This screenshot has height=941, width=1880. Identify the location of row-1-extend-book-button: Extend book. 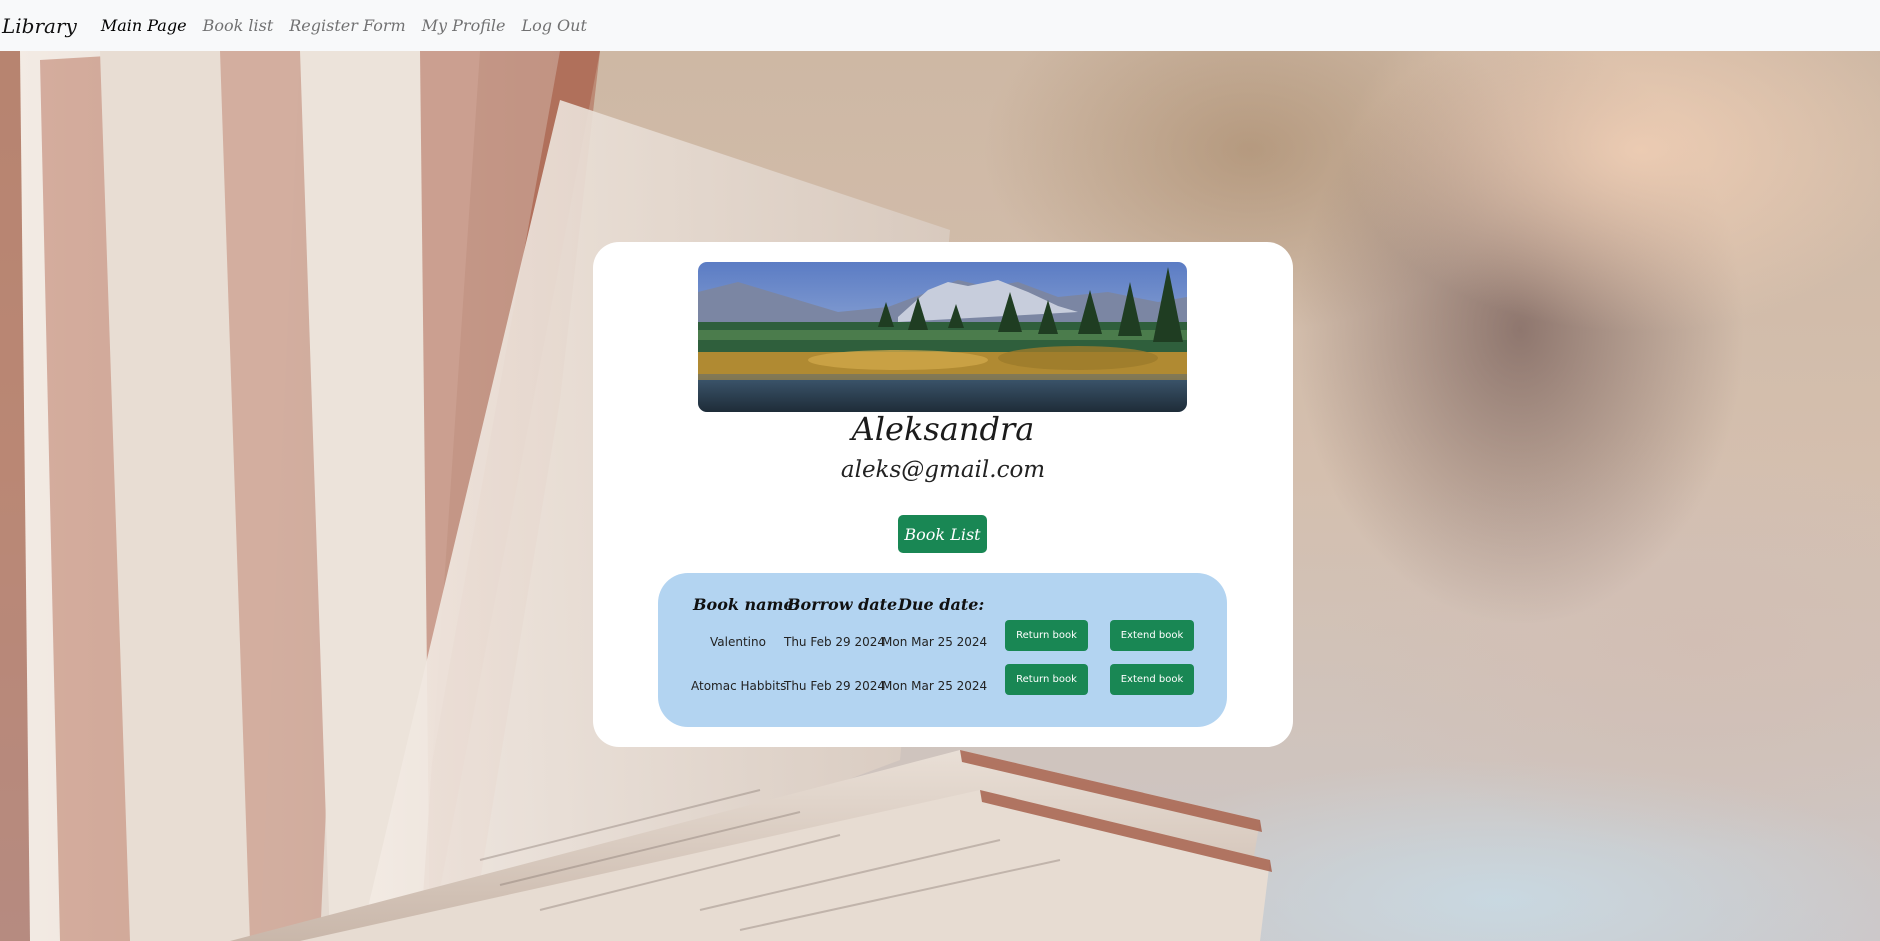
(1152, 635).